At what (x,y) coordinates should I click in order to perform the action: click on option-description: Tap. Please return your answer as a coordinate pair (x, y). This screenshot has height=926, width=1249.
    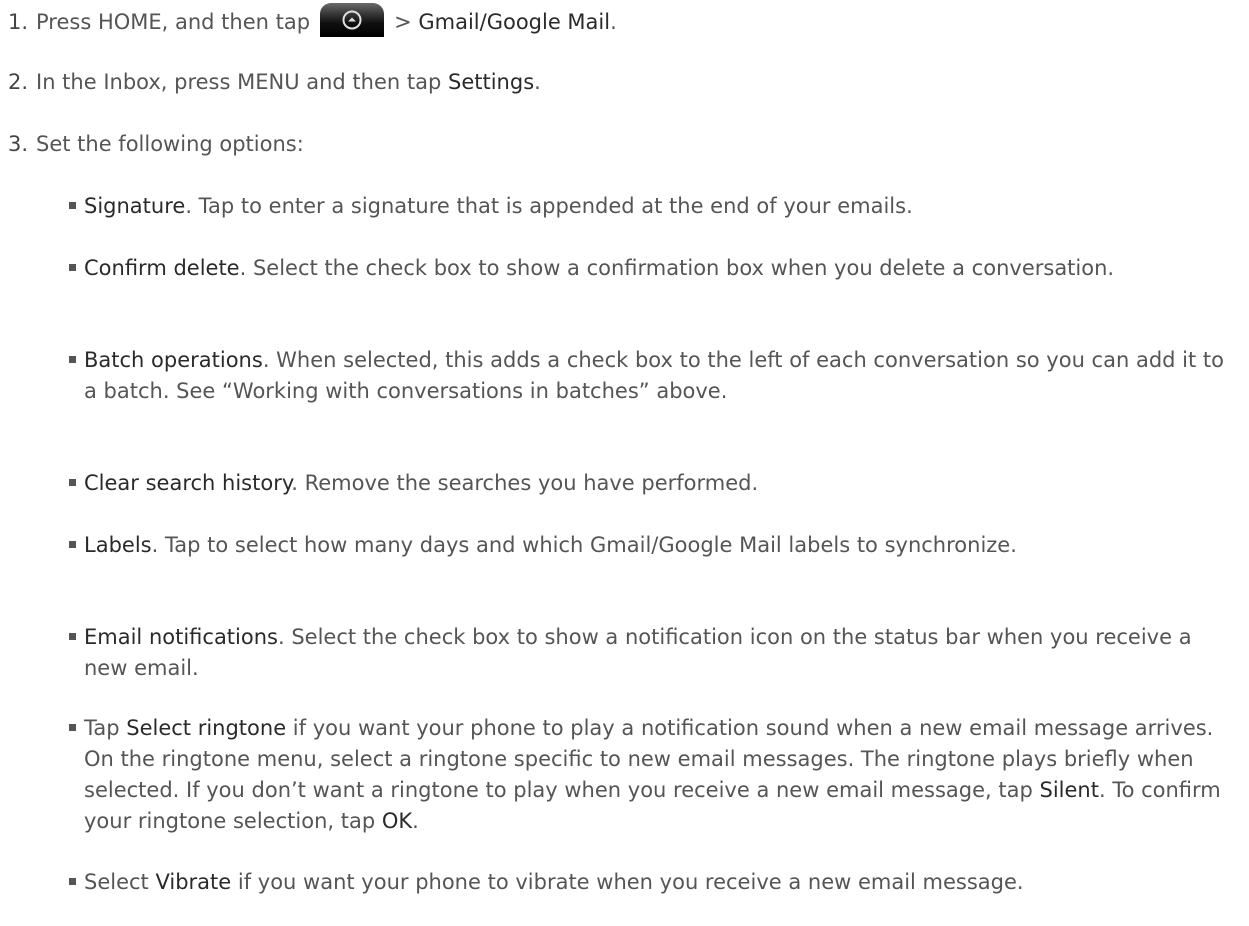
    Looking at the image, I should click on (105, 728).